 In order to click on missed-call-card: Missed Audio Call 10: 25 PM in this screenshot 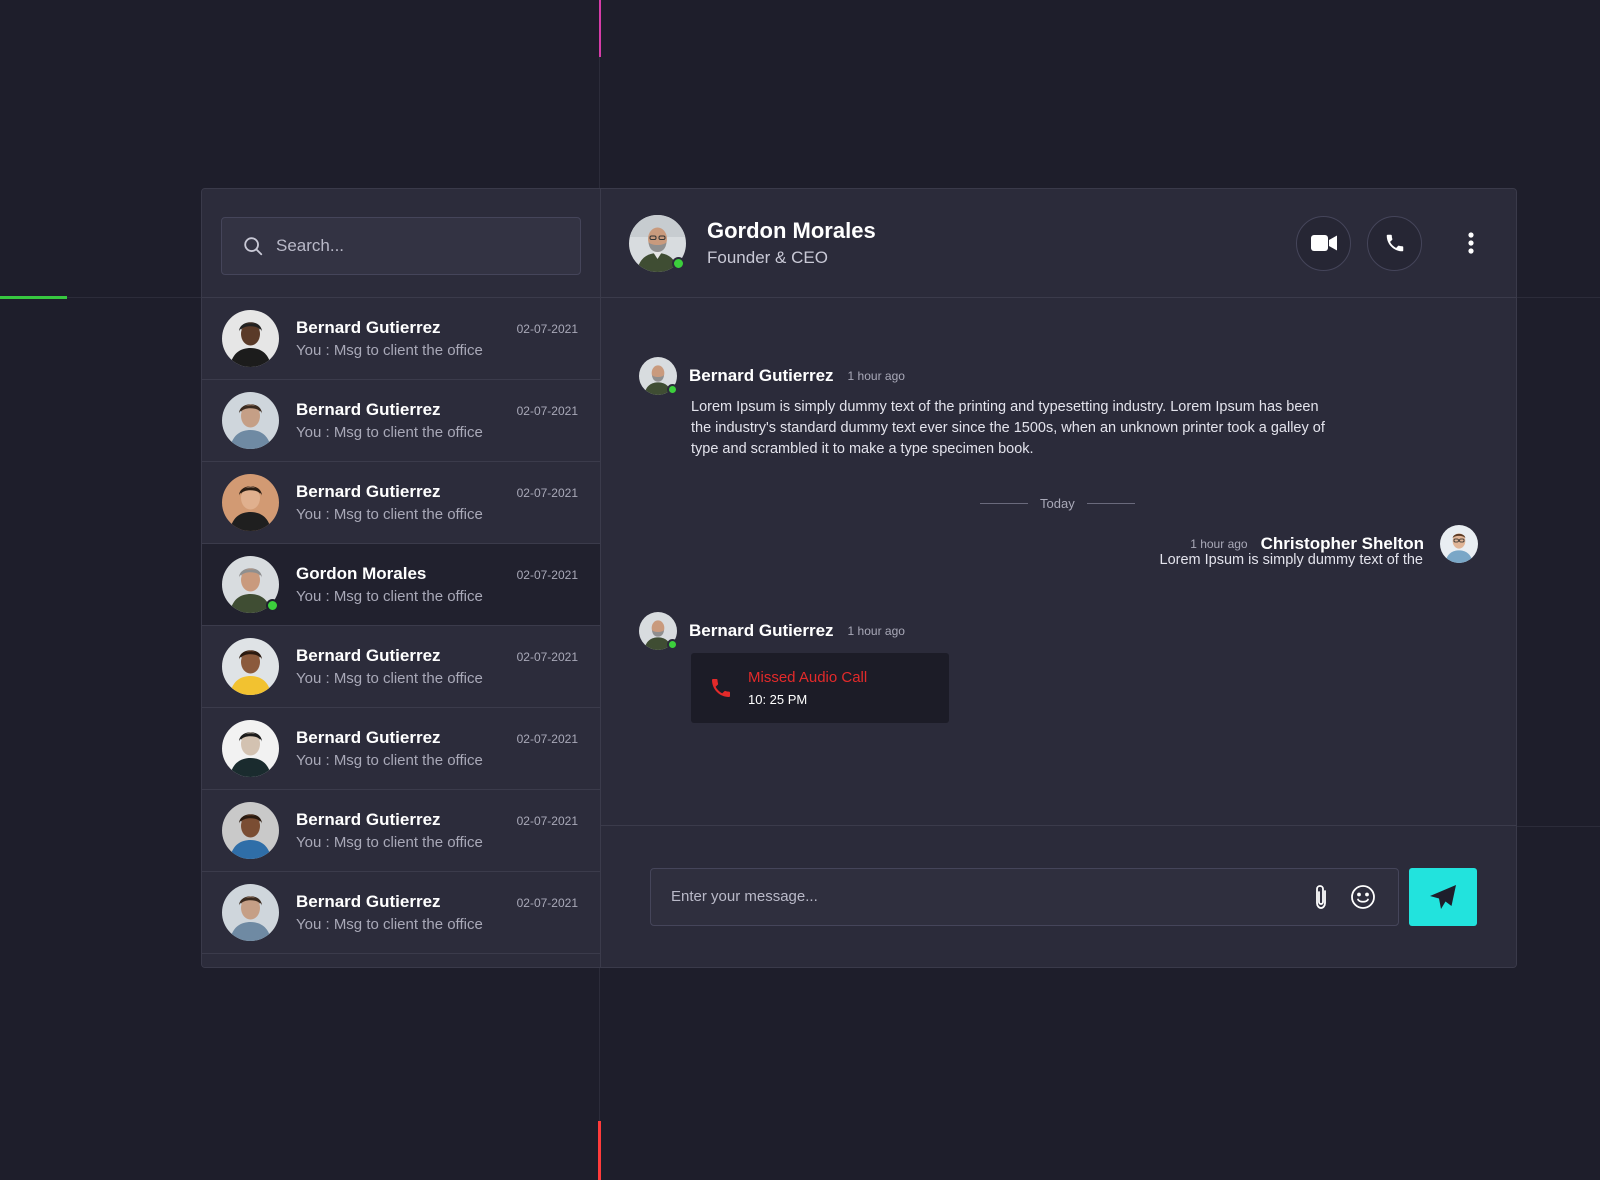, I will do `click(820, 688)`.